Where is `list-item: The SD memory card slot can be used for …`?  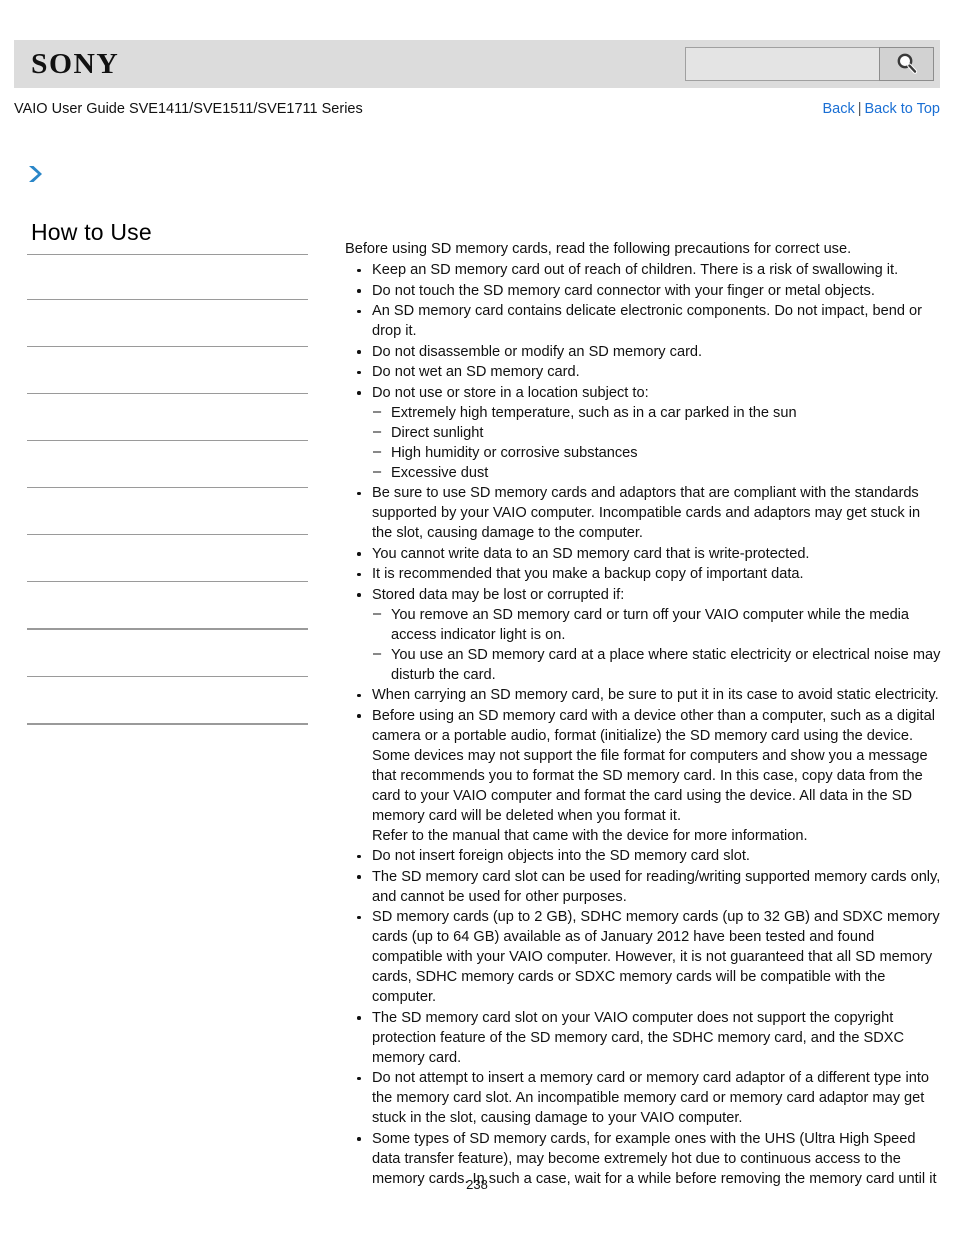 list-item: The SD memory card slot can be used for … is located at coordinates (643, 887).